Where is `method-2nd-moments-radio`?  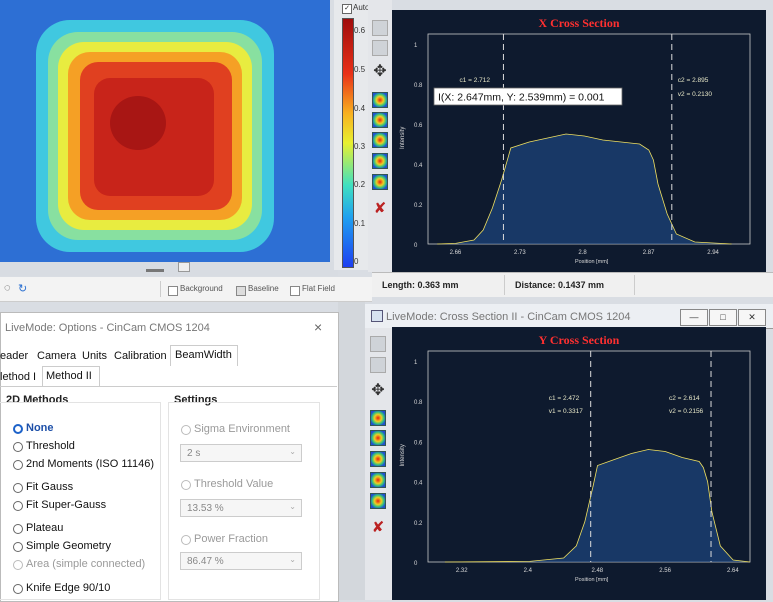
method-2nd-moments-radio is located at coordinates (18, 465).